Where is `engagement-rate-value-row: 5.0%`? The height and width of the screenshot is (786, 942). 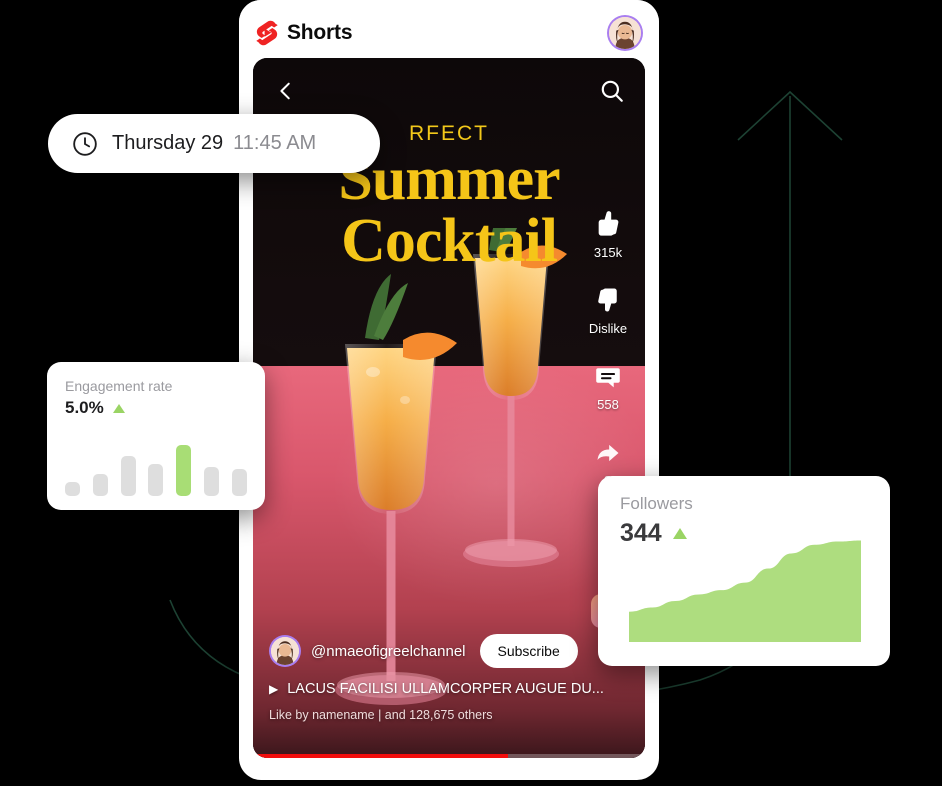 engagement-rate-value-row: 5.0% is located at coordinates (156, 408).